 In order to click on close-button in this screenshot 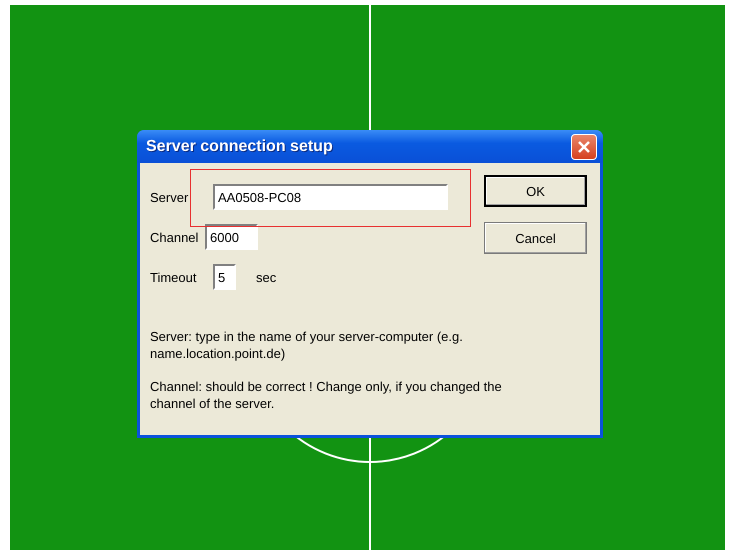, I will do `click(584, 147)`.